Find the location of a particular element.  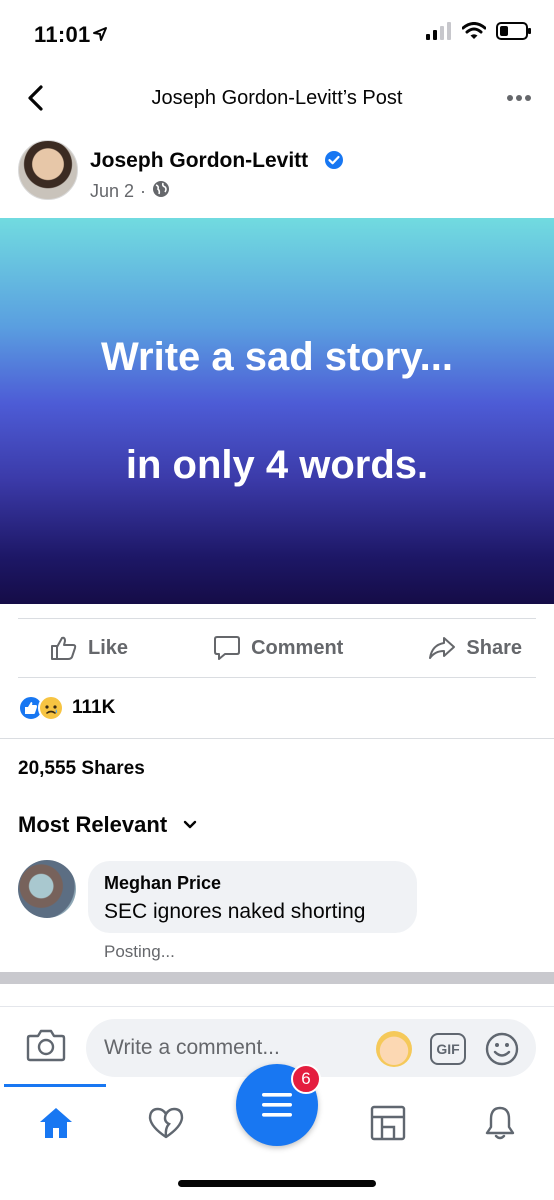

tab-dating is located at coordinates (166, 1123).